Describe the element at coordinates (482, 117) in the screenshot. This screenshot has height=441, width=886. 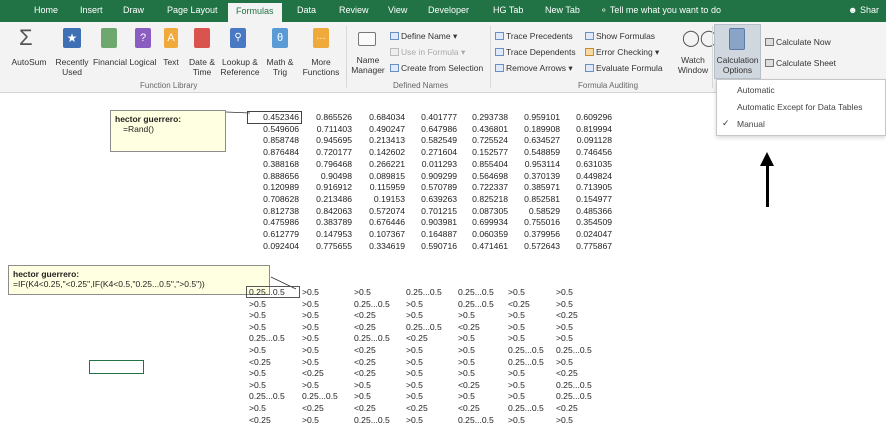
I see `rand-cell: 0.293738` at that location.